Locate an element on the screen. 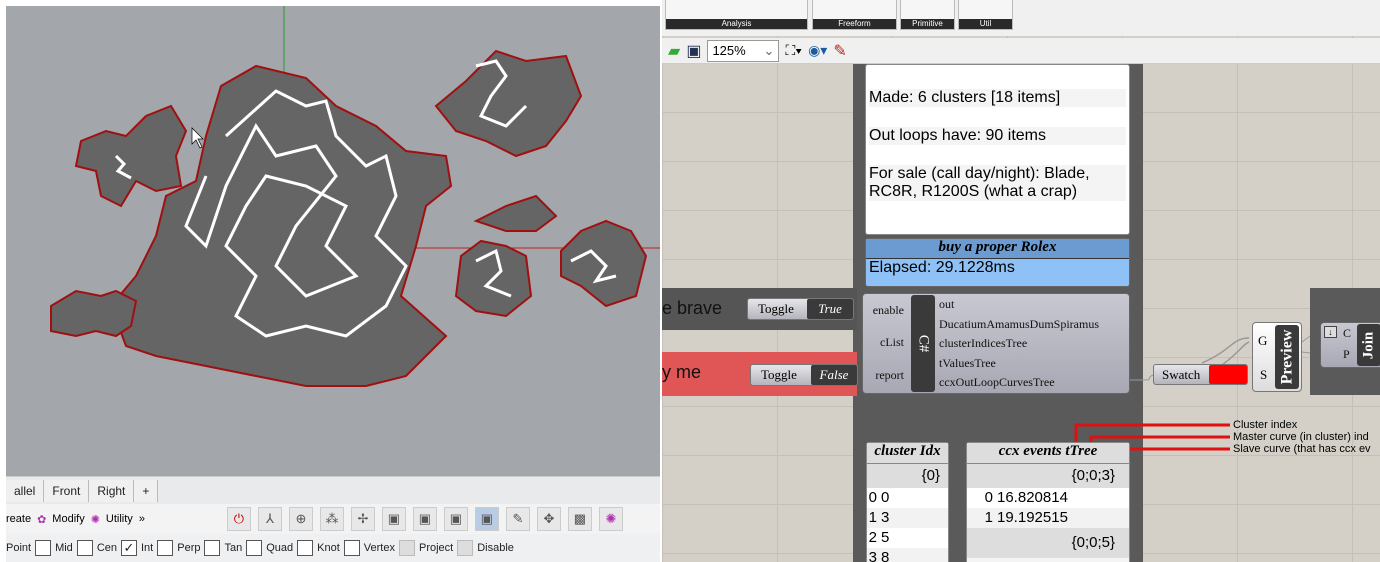 The height and width of the screenshot is (562, 1380). table-row: 00 is located at coordinates (907, 498).